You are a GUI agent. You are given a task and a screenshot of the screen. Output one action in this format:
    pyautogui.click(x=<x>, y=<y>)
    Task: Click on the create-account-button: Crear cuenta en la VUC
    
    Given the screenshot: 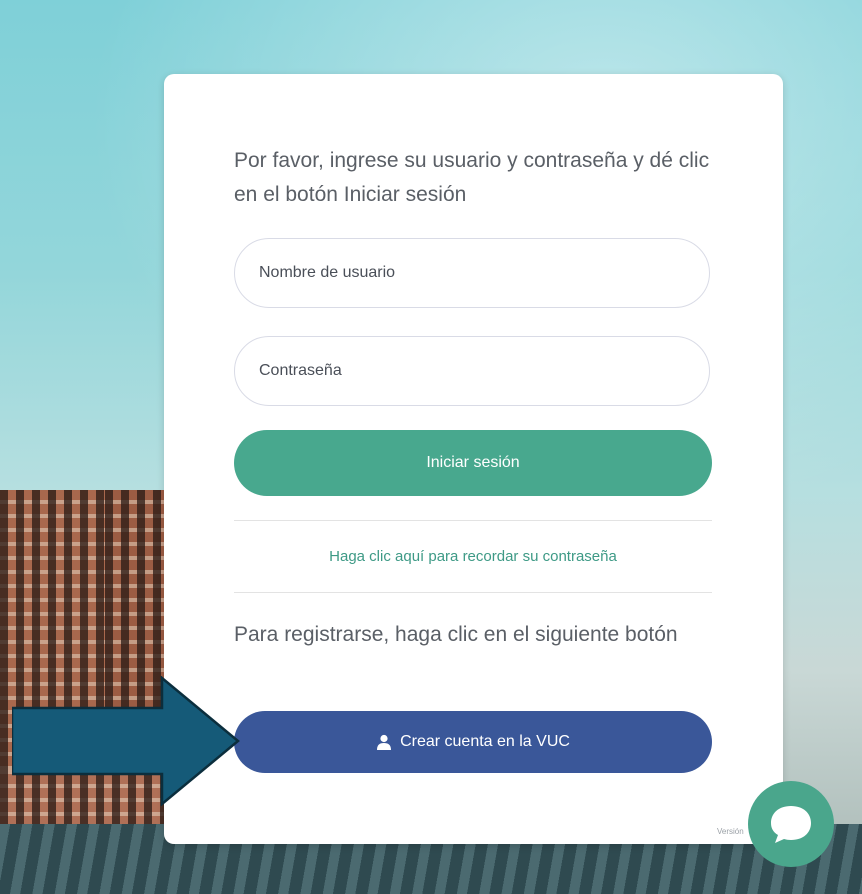 What is the action you would take?
    pyautogui.click(x=473, y=742)
    